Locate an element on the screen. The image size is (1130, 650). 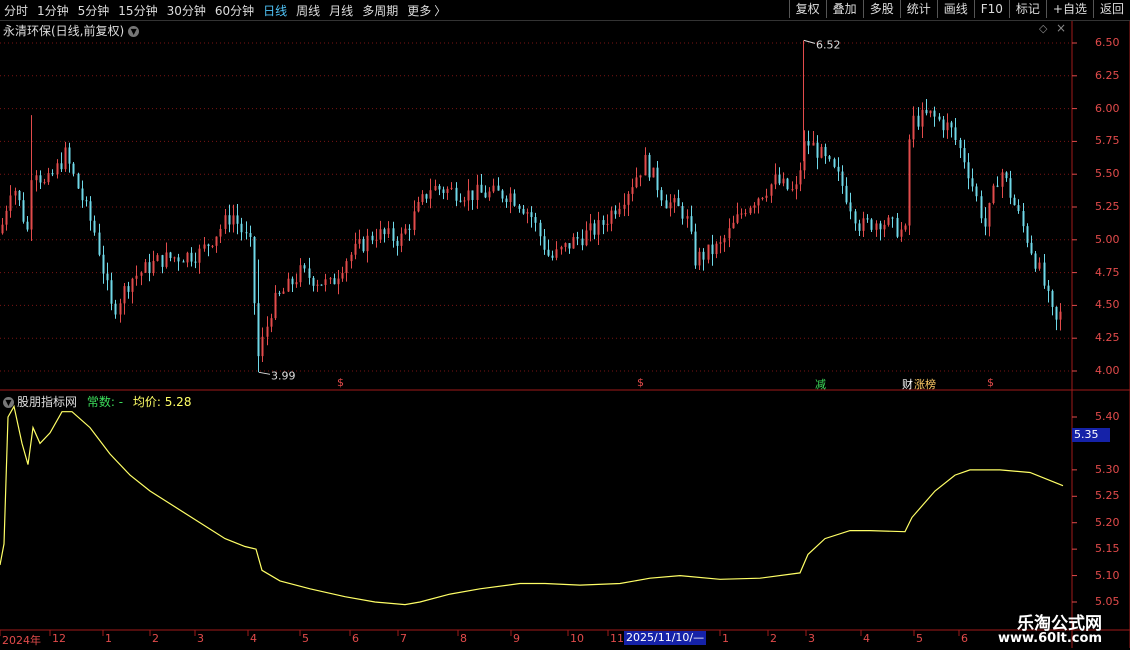
watermark-url: www.60lt.com is located at coordinates (1049, 638).